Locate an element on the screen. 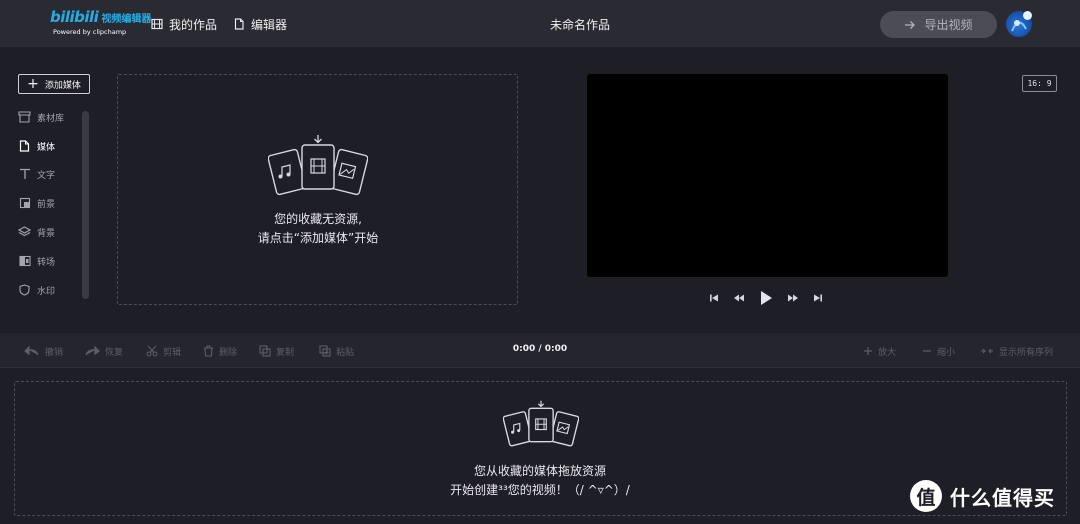  project-title: 未命名作品 is located at coordinates (580, 24).